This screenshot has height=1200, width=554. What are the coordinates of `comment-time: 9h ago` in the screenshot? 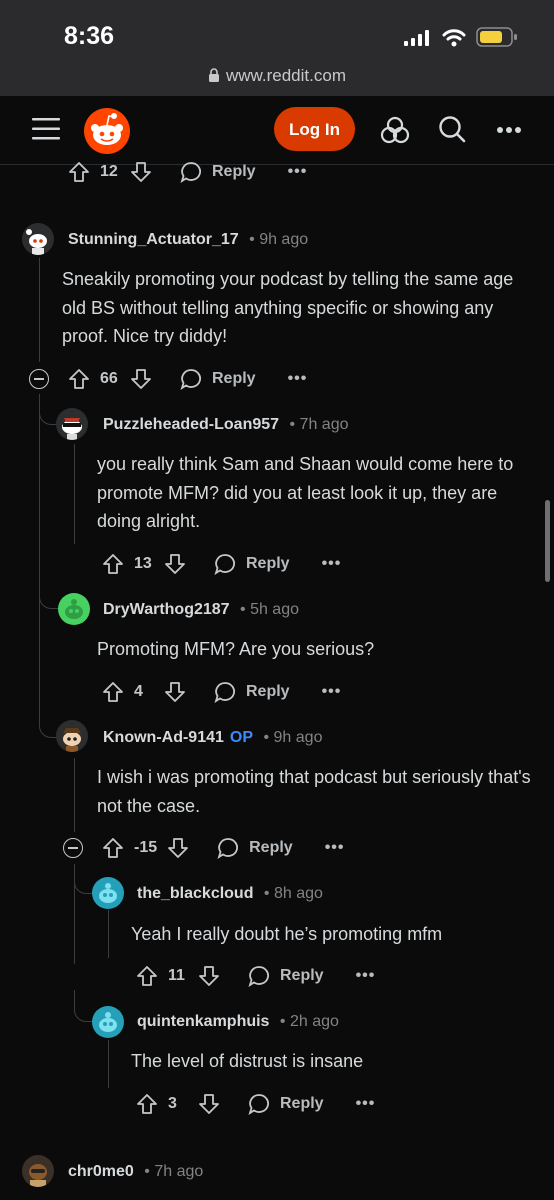 It's located at (298, 737).